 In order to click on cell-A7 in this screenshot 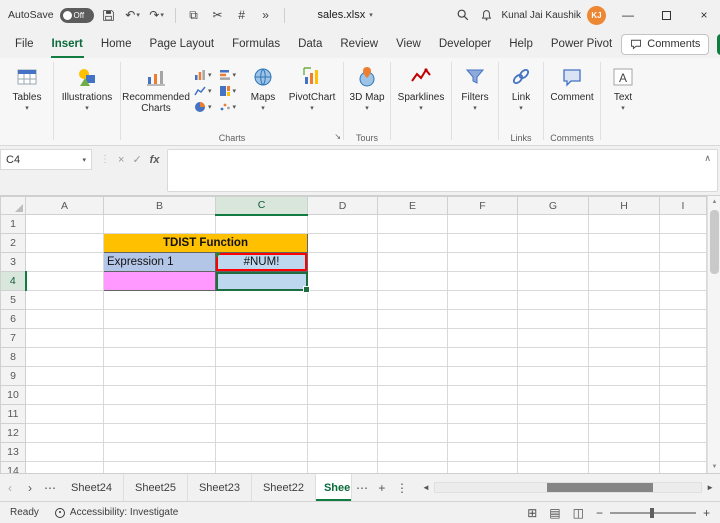, I will do `click(64, 338)`.